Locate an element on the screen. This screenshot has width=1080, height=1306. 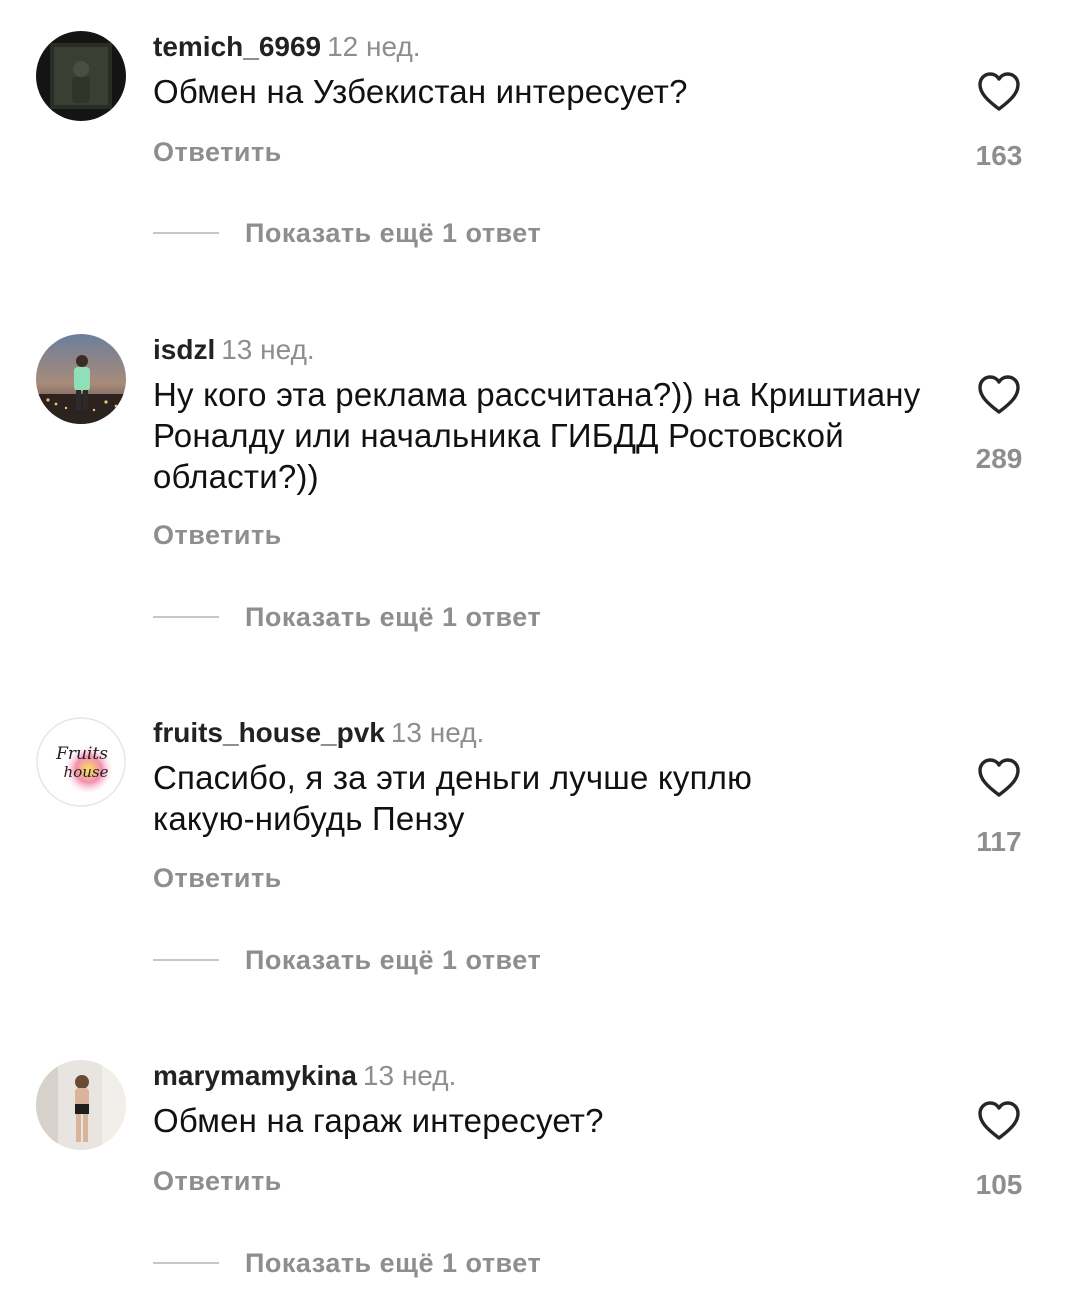
username: marymamykina is located at coordinates (255, 1075).